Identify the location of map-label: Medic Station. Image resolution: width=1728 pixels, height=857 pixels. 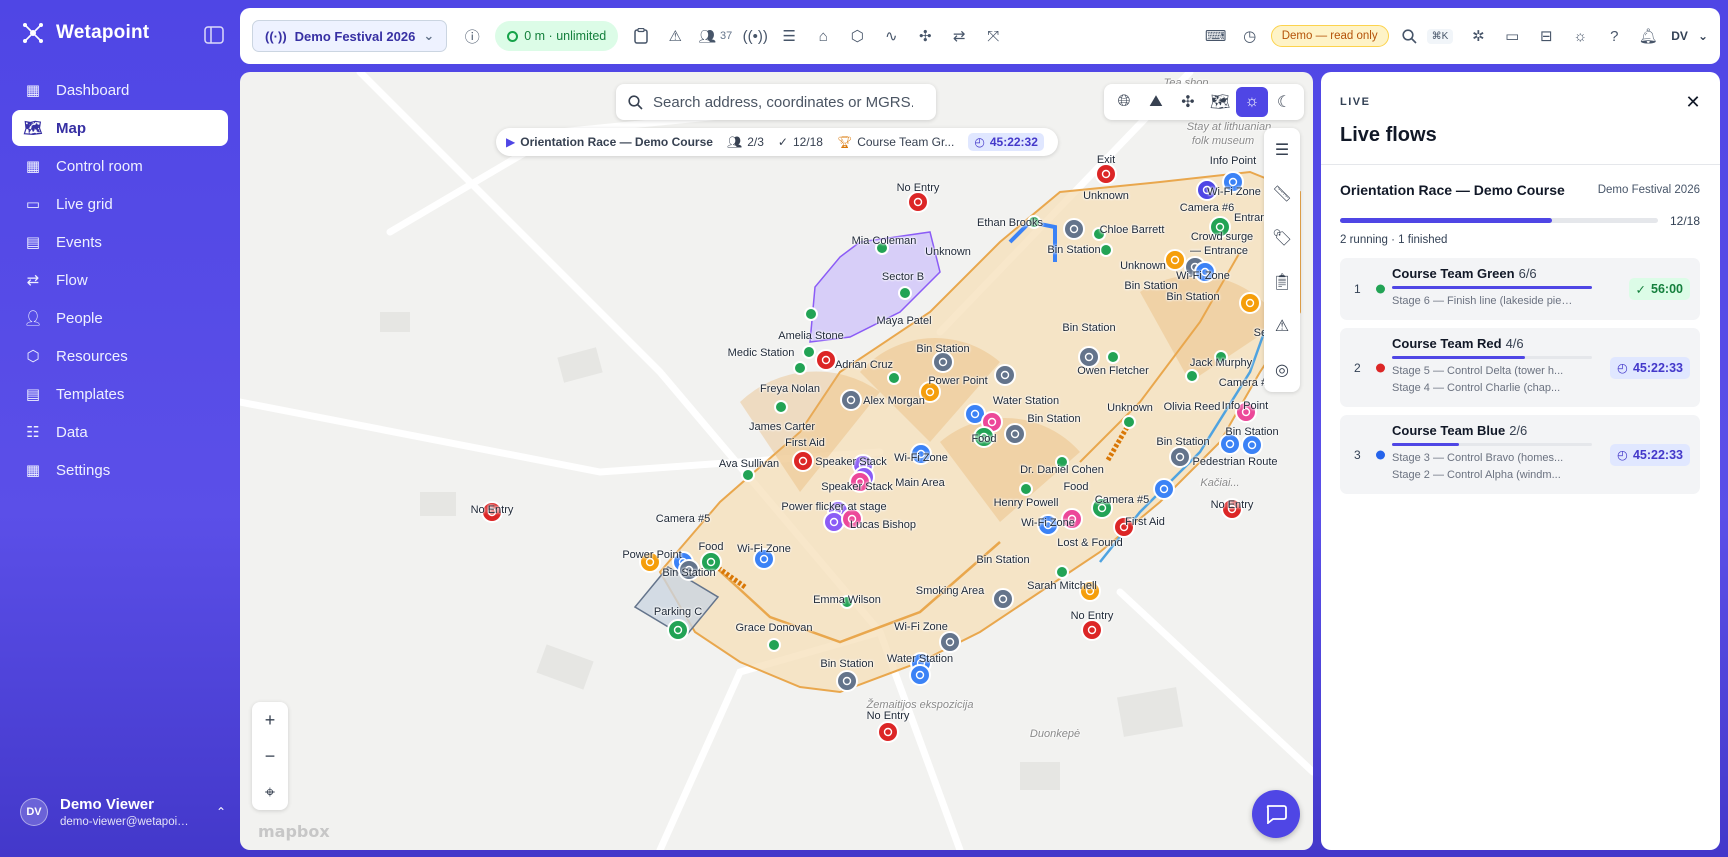
(761, 353).